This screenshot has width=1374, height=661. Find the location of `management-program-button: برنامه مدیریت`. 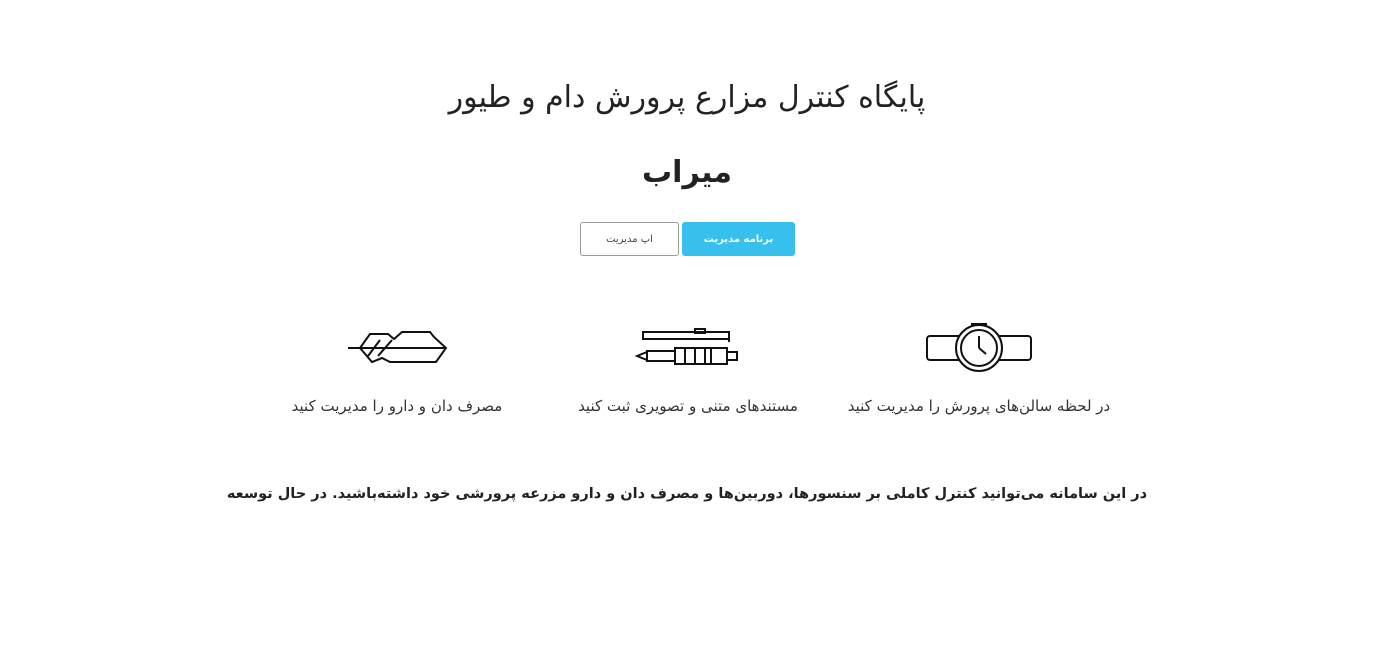

management-program-button: برنامه مدیریت is located at coordinates (738, 239).